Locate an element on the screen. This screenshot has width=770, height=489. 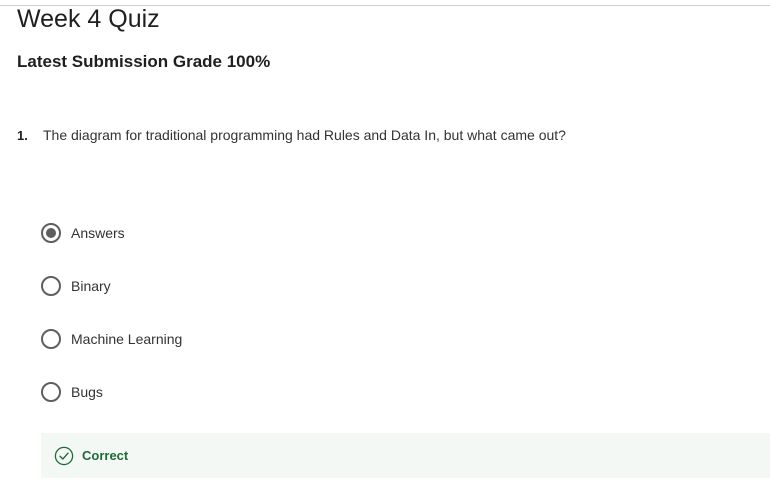
option-label: Bugs is located at coordinates (87, 392).